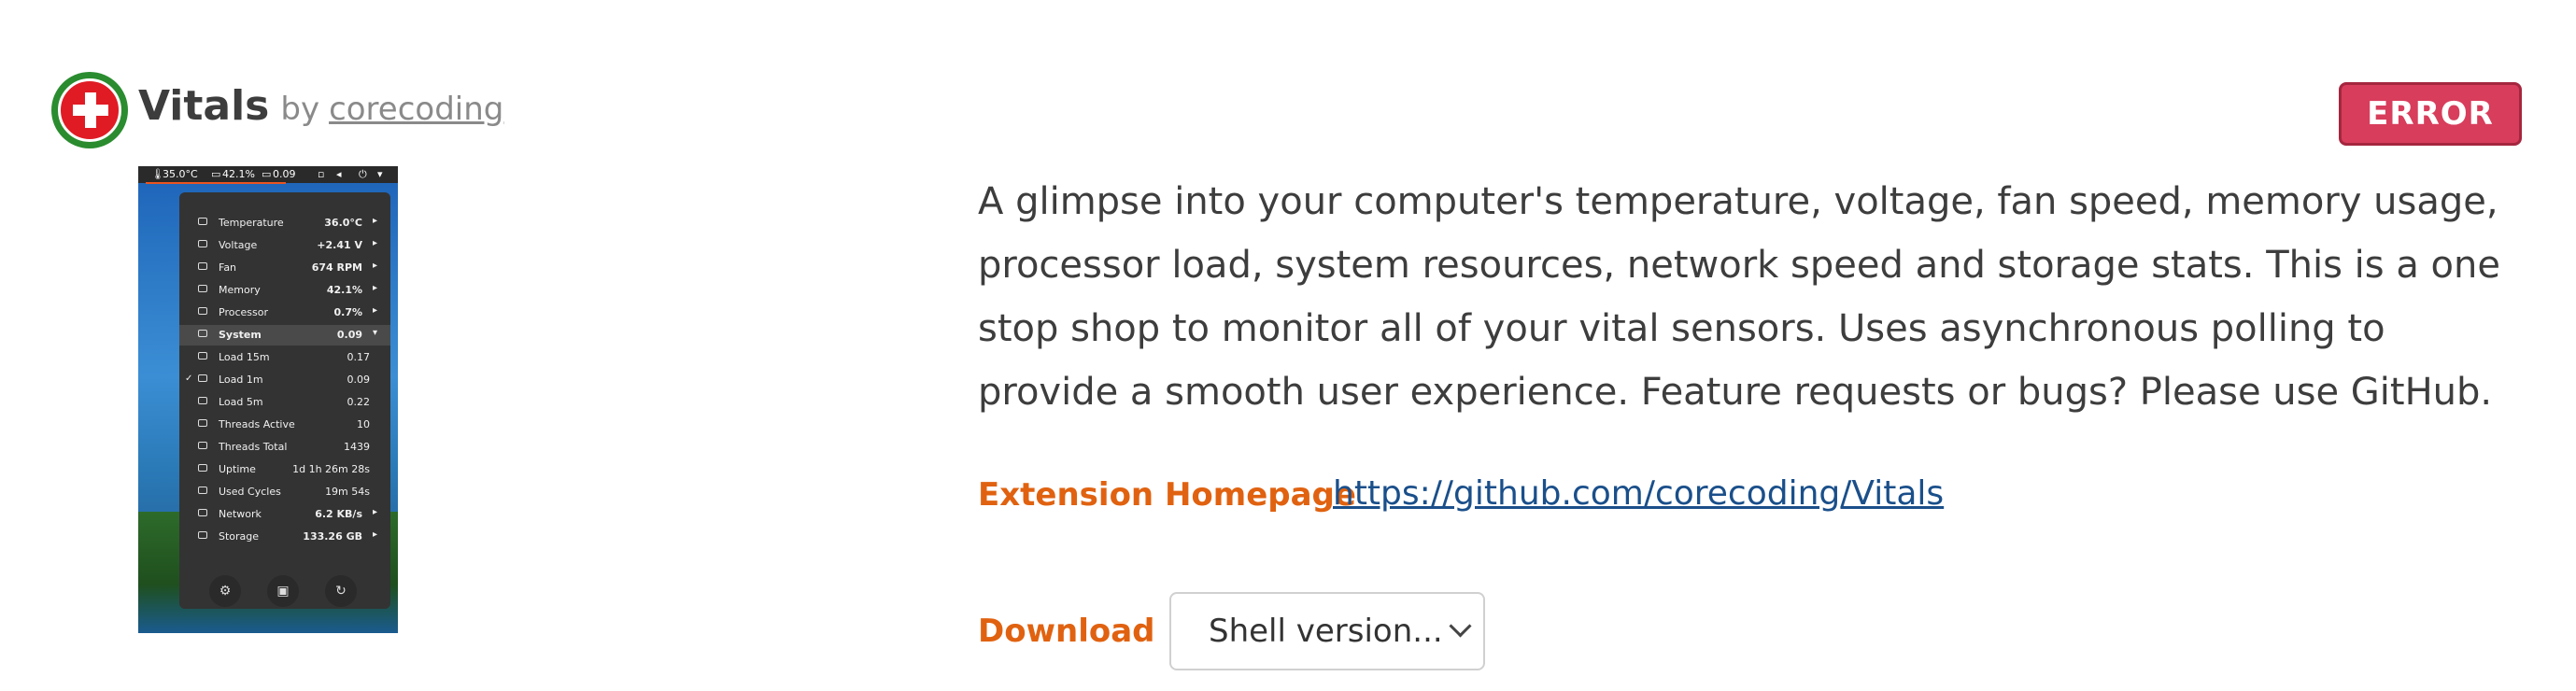 This screenshot has height=691, width=2576. I want to click on topbar-memory: 42.1%, so click(238, 174).